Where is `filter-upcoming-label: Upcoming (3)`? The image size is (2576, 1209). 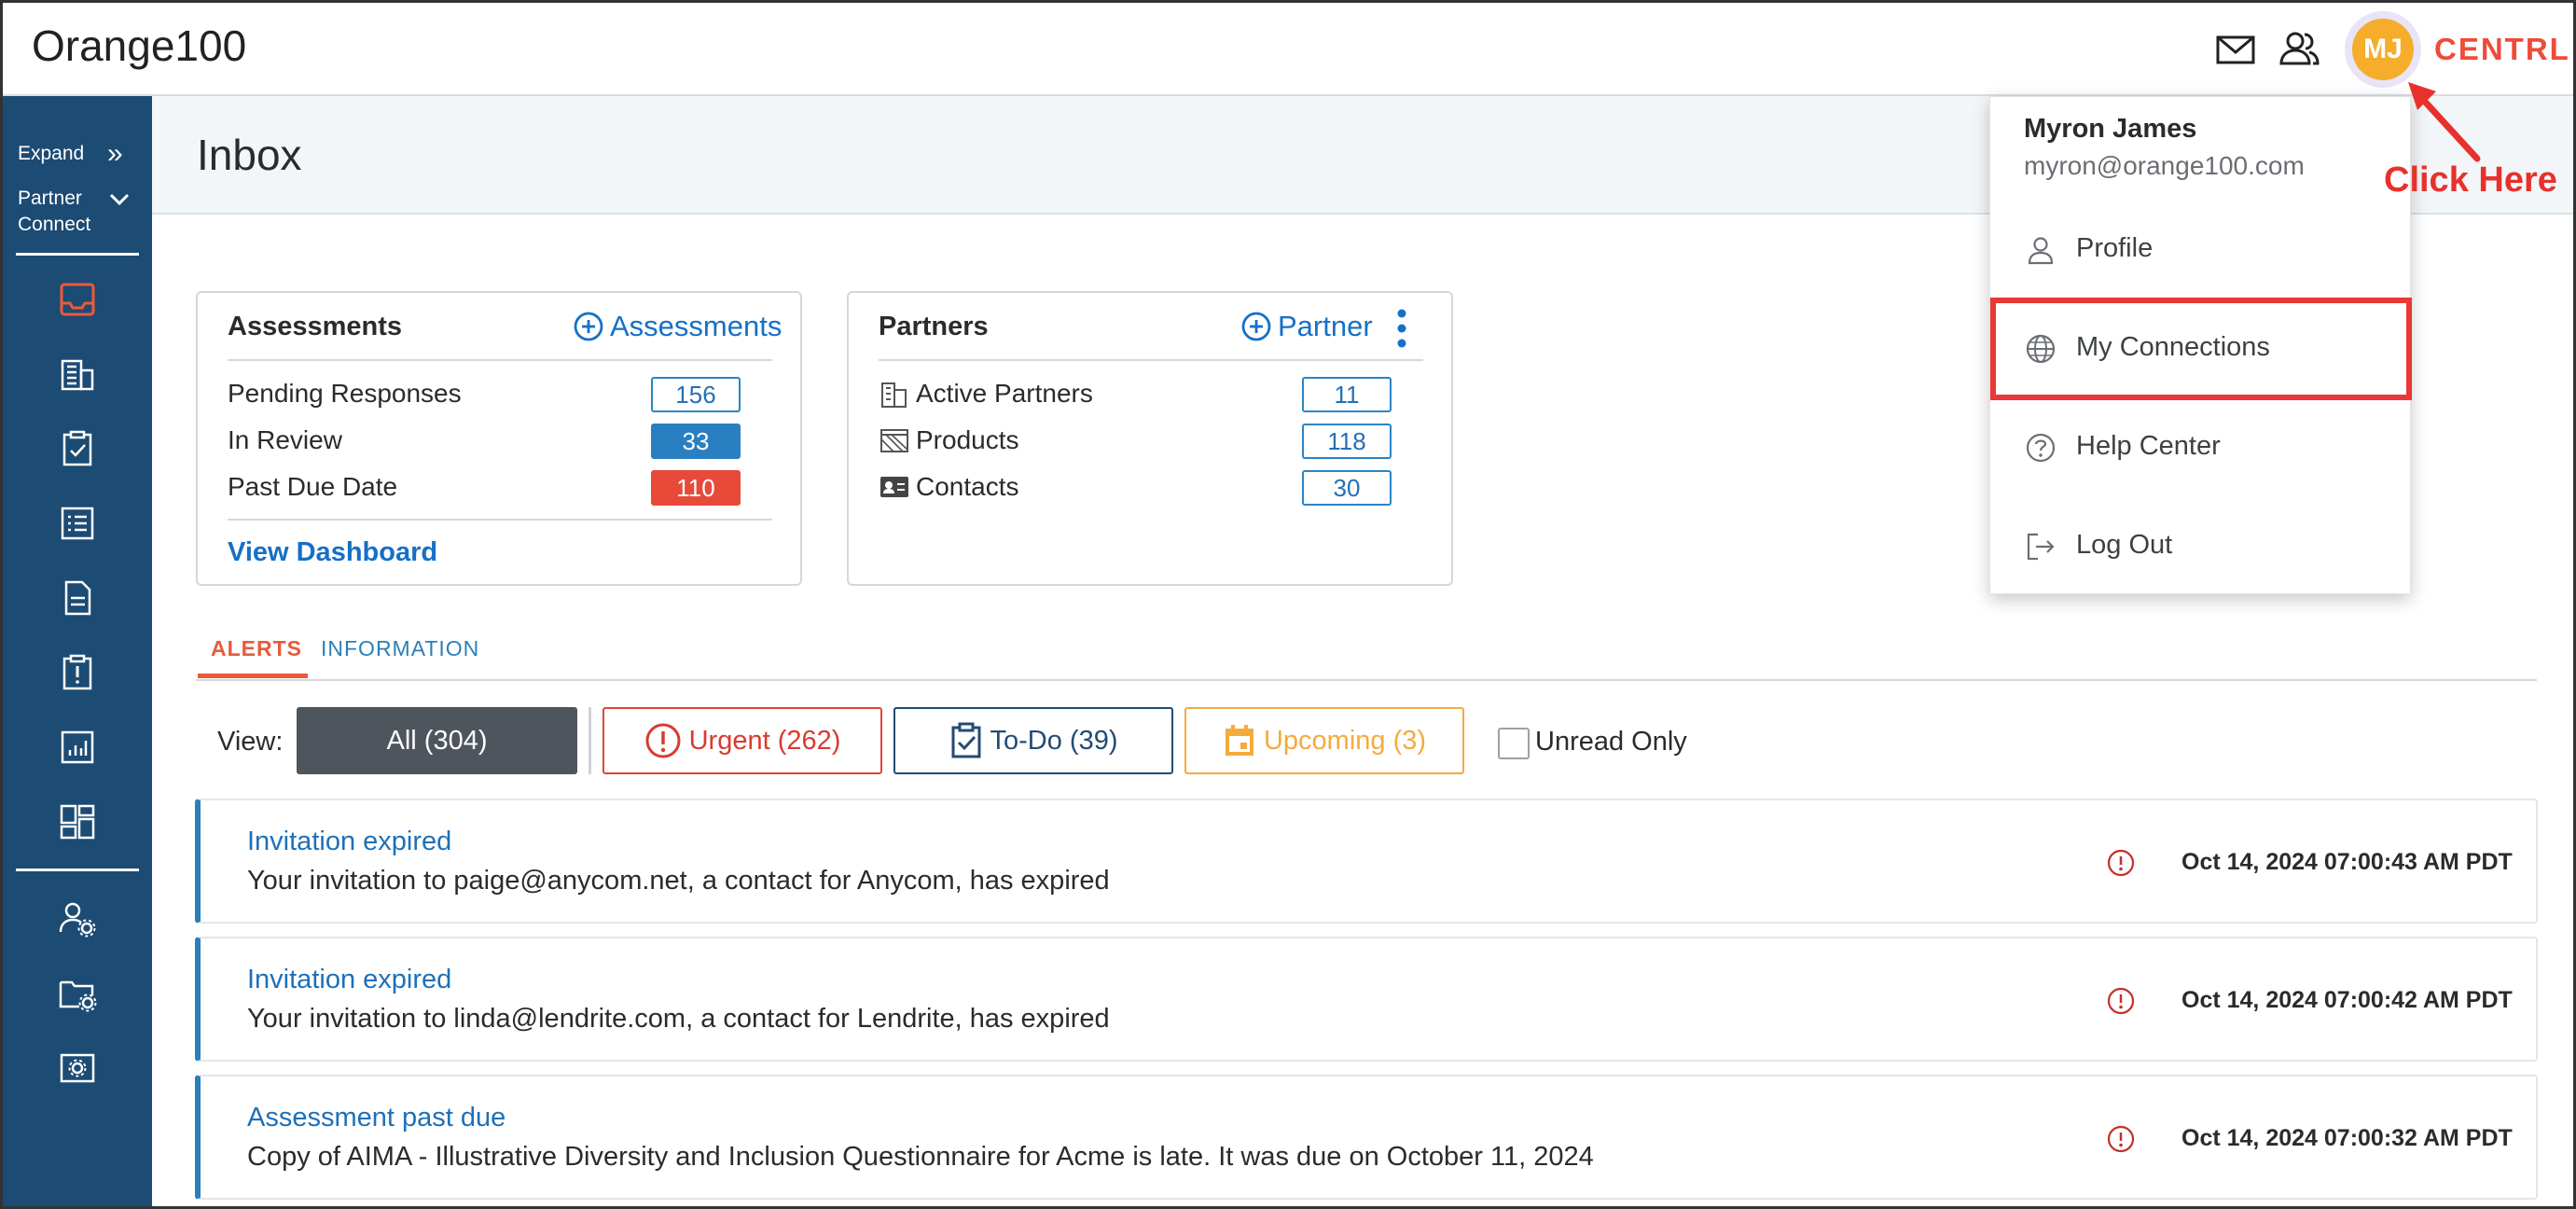
filter-upcoming-label: Upcoming (3) is located at coordinates (1345, 740).